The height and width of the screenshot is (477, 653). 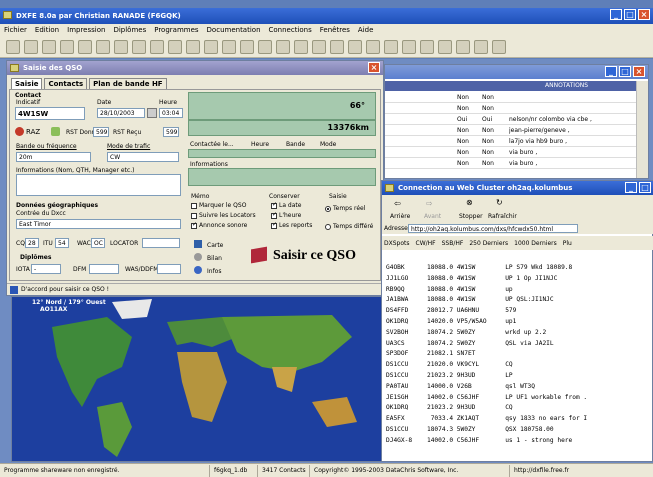 I want to click on refresh-icon, so click(x=55, y=131).